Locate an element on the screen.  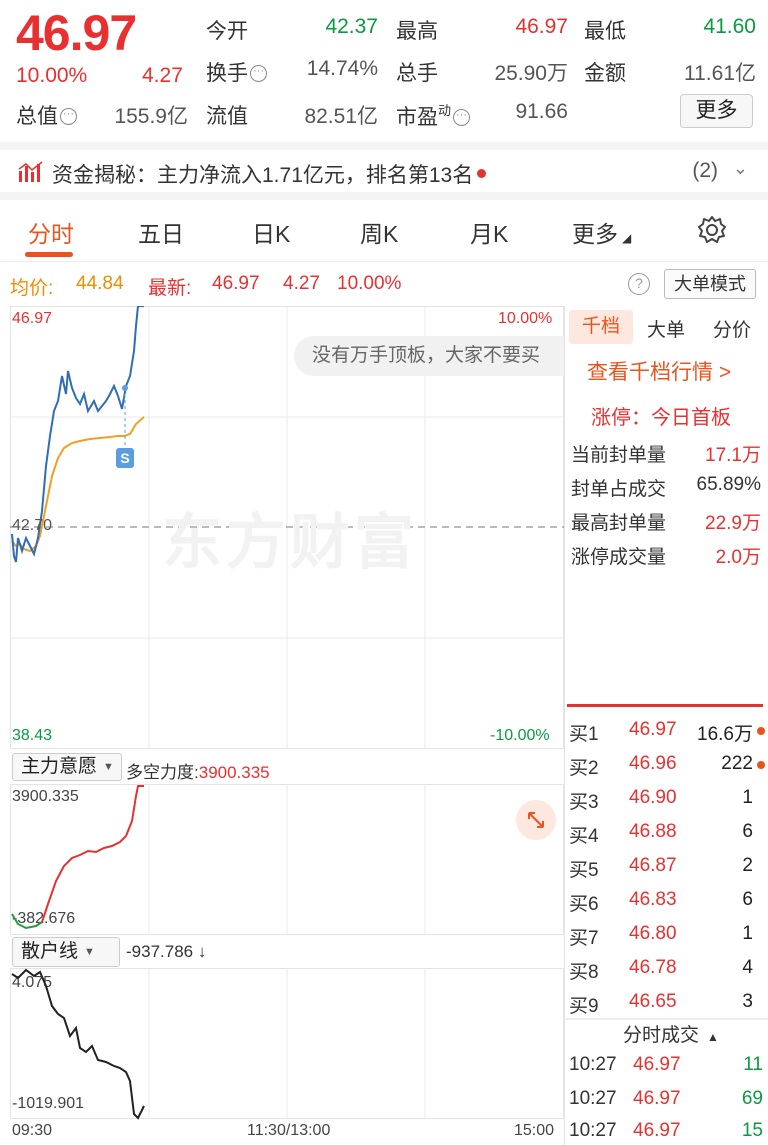
time-mid: 11:30/13:00 is located at coordinates (289, 1130).